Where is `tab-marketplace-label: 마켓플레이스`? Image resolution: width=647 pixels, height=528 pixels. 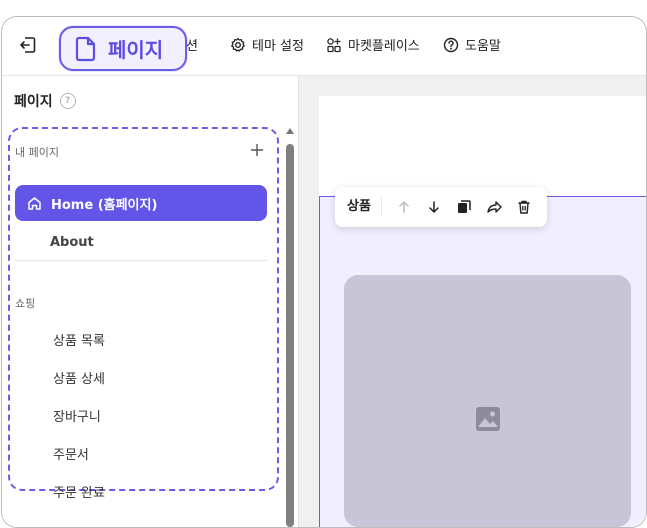
tab-marketplace-label: 마켓플레이스 is located at coordinates (384, 46).